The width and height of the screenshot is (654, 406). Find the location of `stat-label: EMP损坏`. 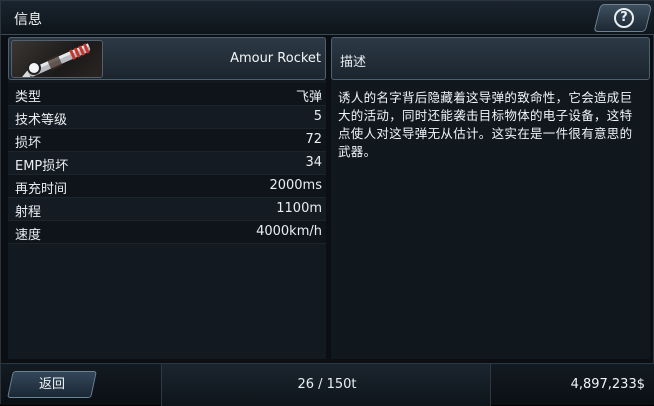

stat-label: EMP损坏 is located at coordinates (42, 166).